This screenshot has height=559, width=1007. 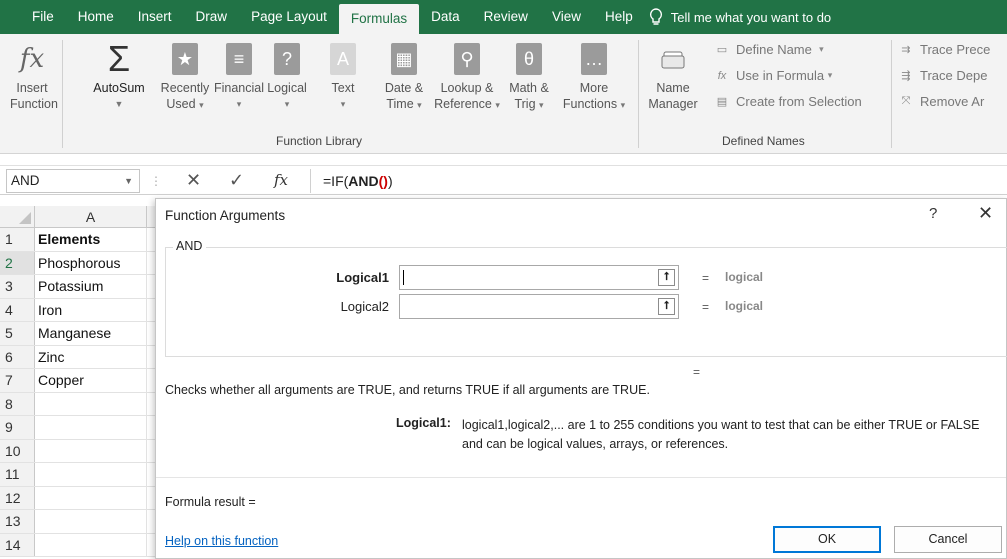 I want to click on formula-parens: (), so click(x=383, y=181).